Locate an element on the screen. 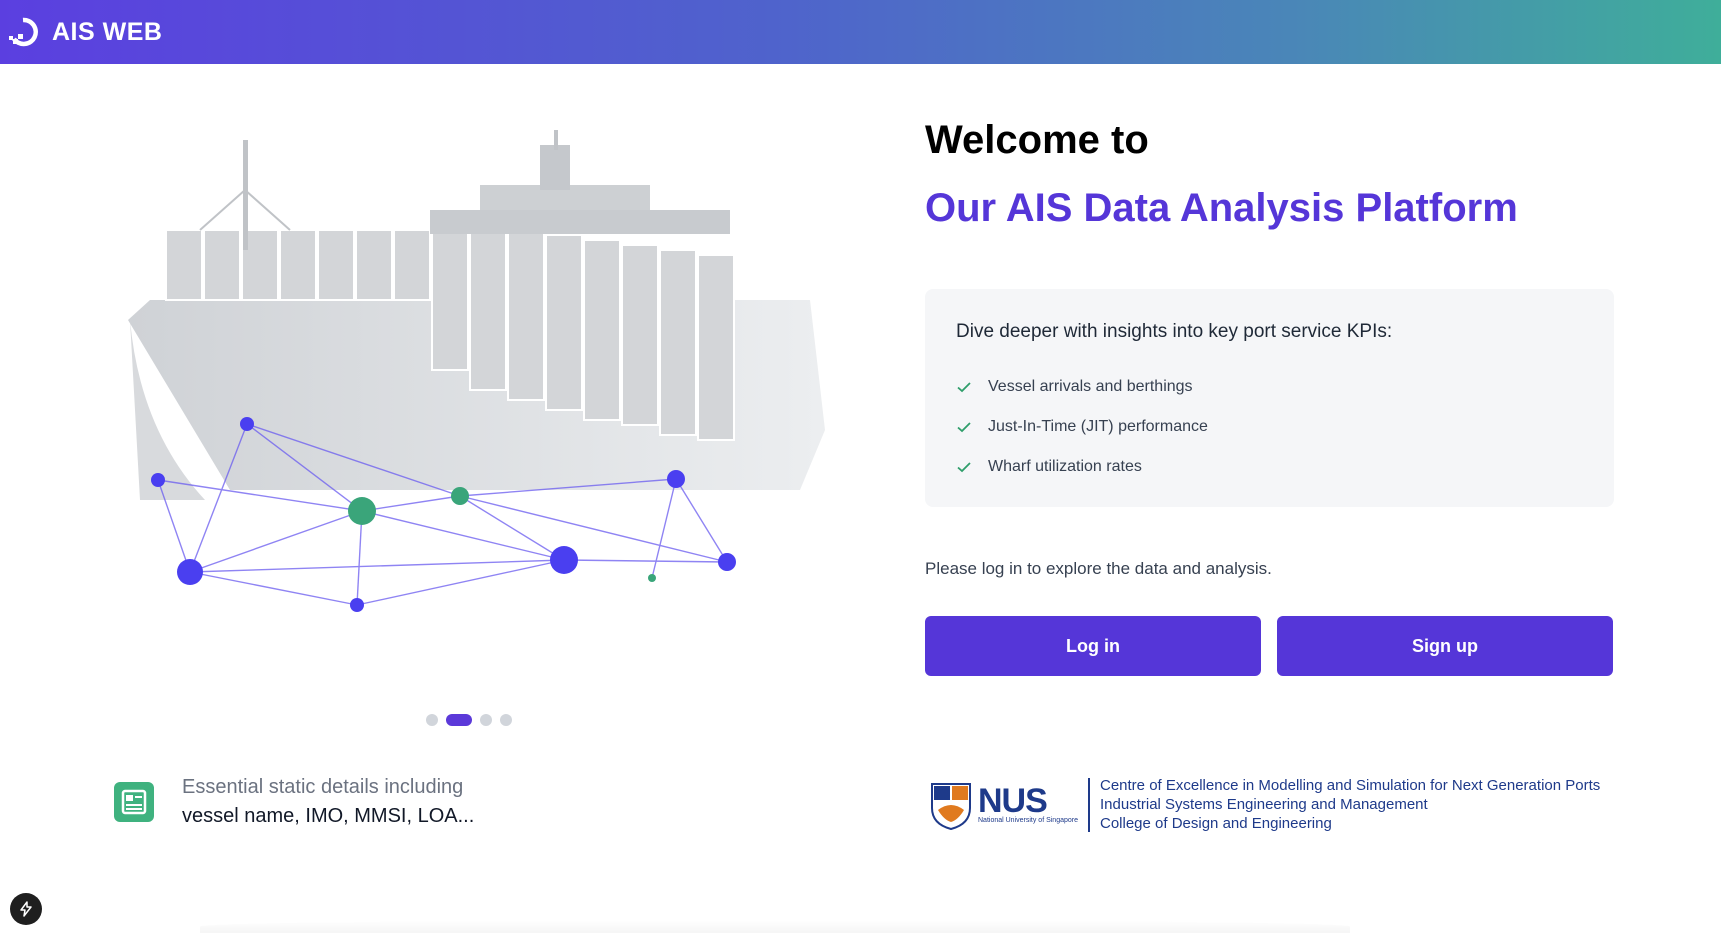  kpi-item: Just-In-Time (JIT) performance is located at coordinates (1269, 427).